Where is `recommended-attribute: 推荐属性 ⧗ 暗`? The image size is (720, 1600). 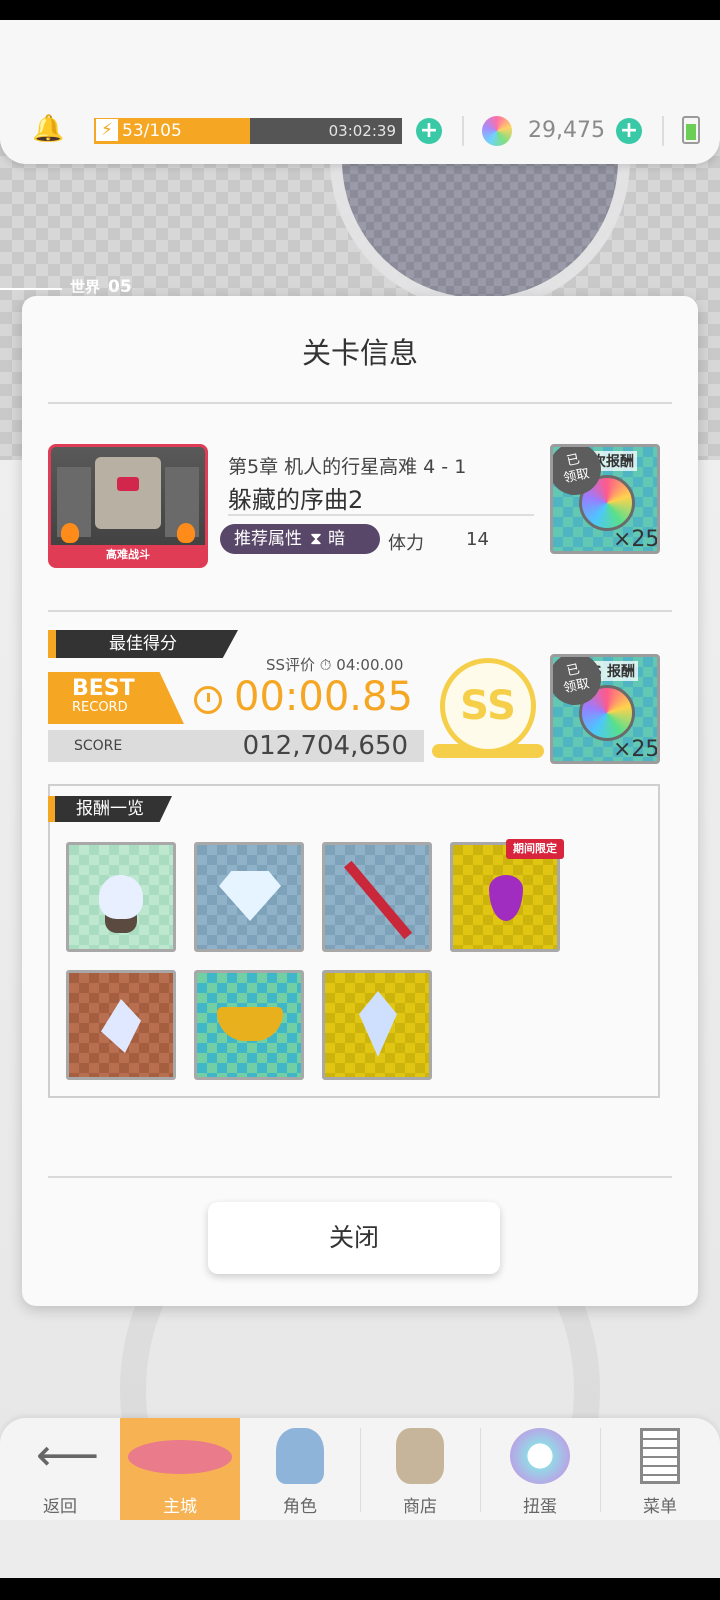
recommended-attribute: 推荐属性 ⧗ 暗 is located at coordinates (300, 539).